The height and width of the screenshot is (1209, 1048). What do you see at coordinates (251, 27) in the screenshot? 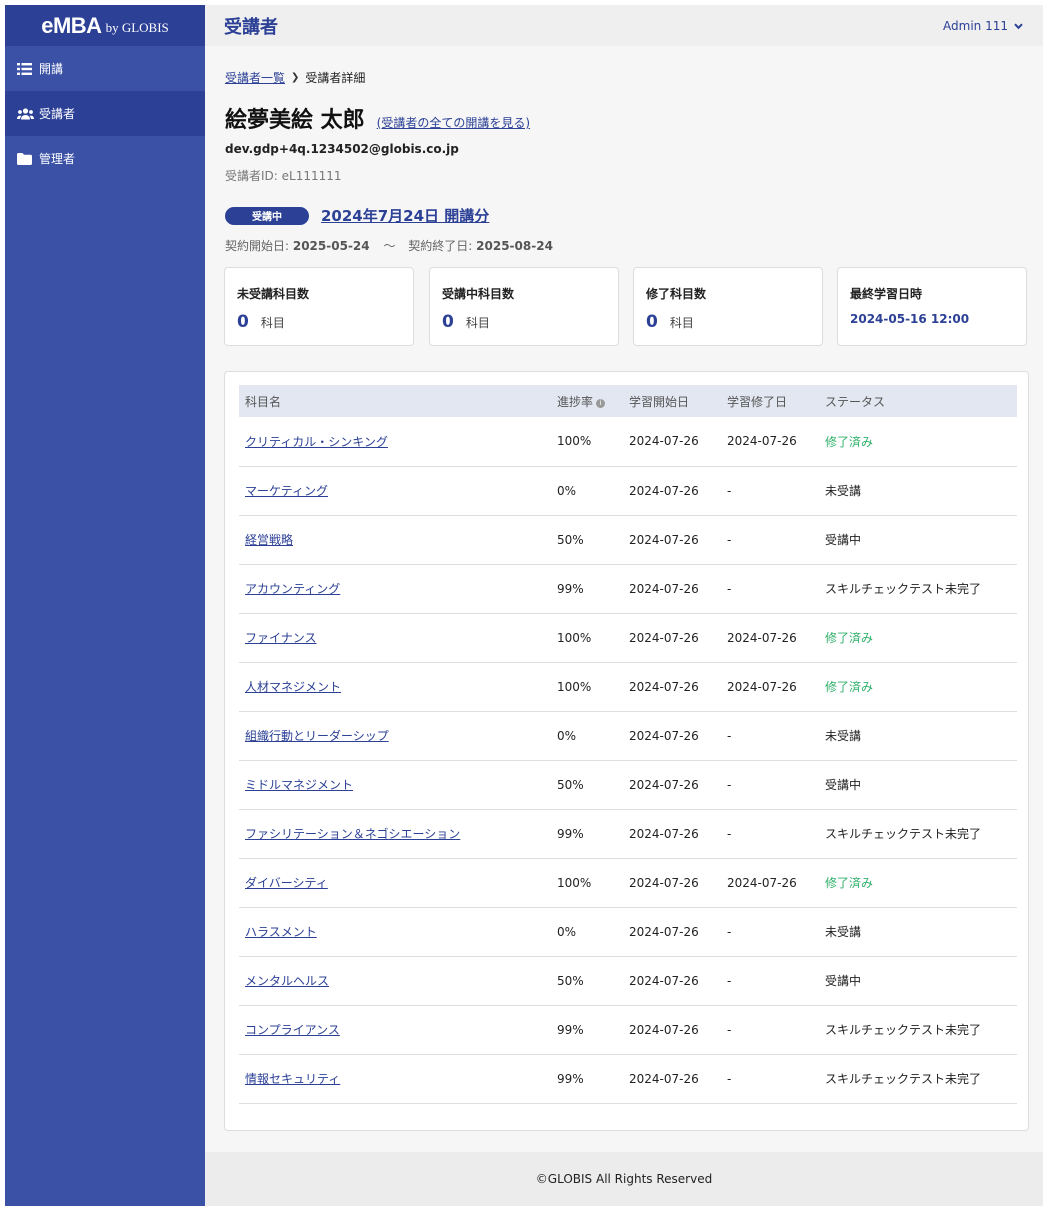
I see `page-title: 受講者` at bounding box center [251, 27].